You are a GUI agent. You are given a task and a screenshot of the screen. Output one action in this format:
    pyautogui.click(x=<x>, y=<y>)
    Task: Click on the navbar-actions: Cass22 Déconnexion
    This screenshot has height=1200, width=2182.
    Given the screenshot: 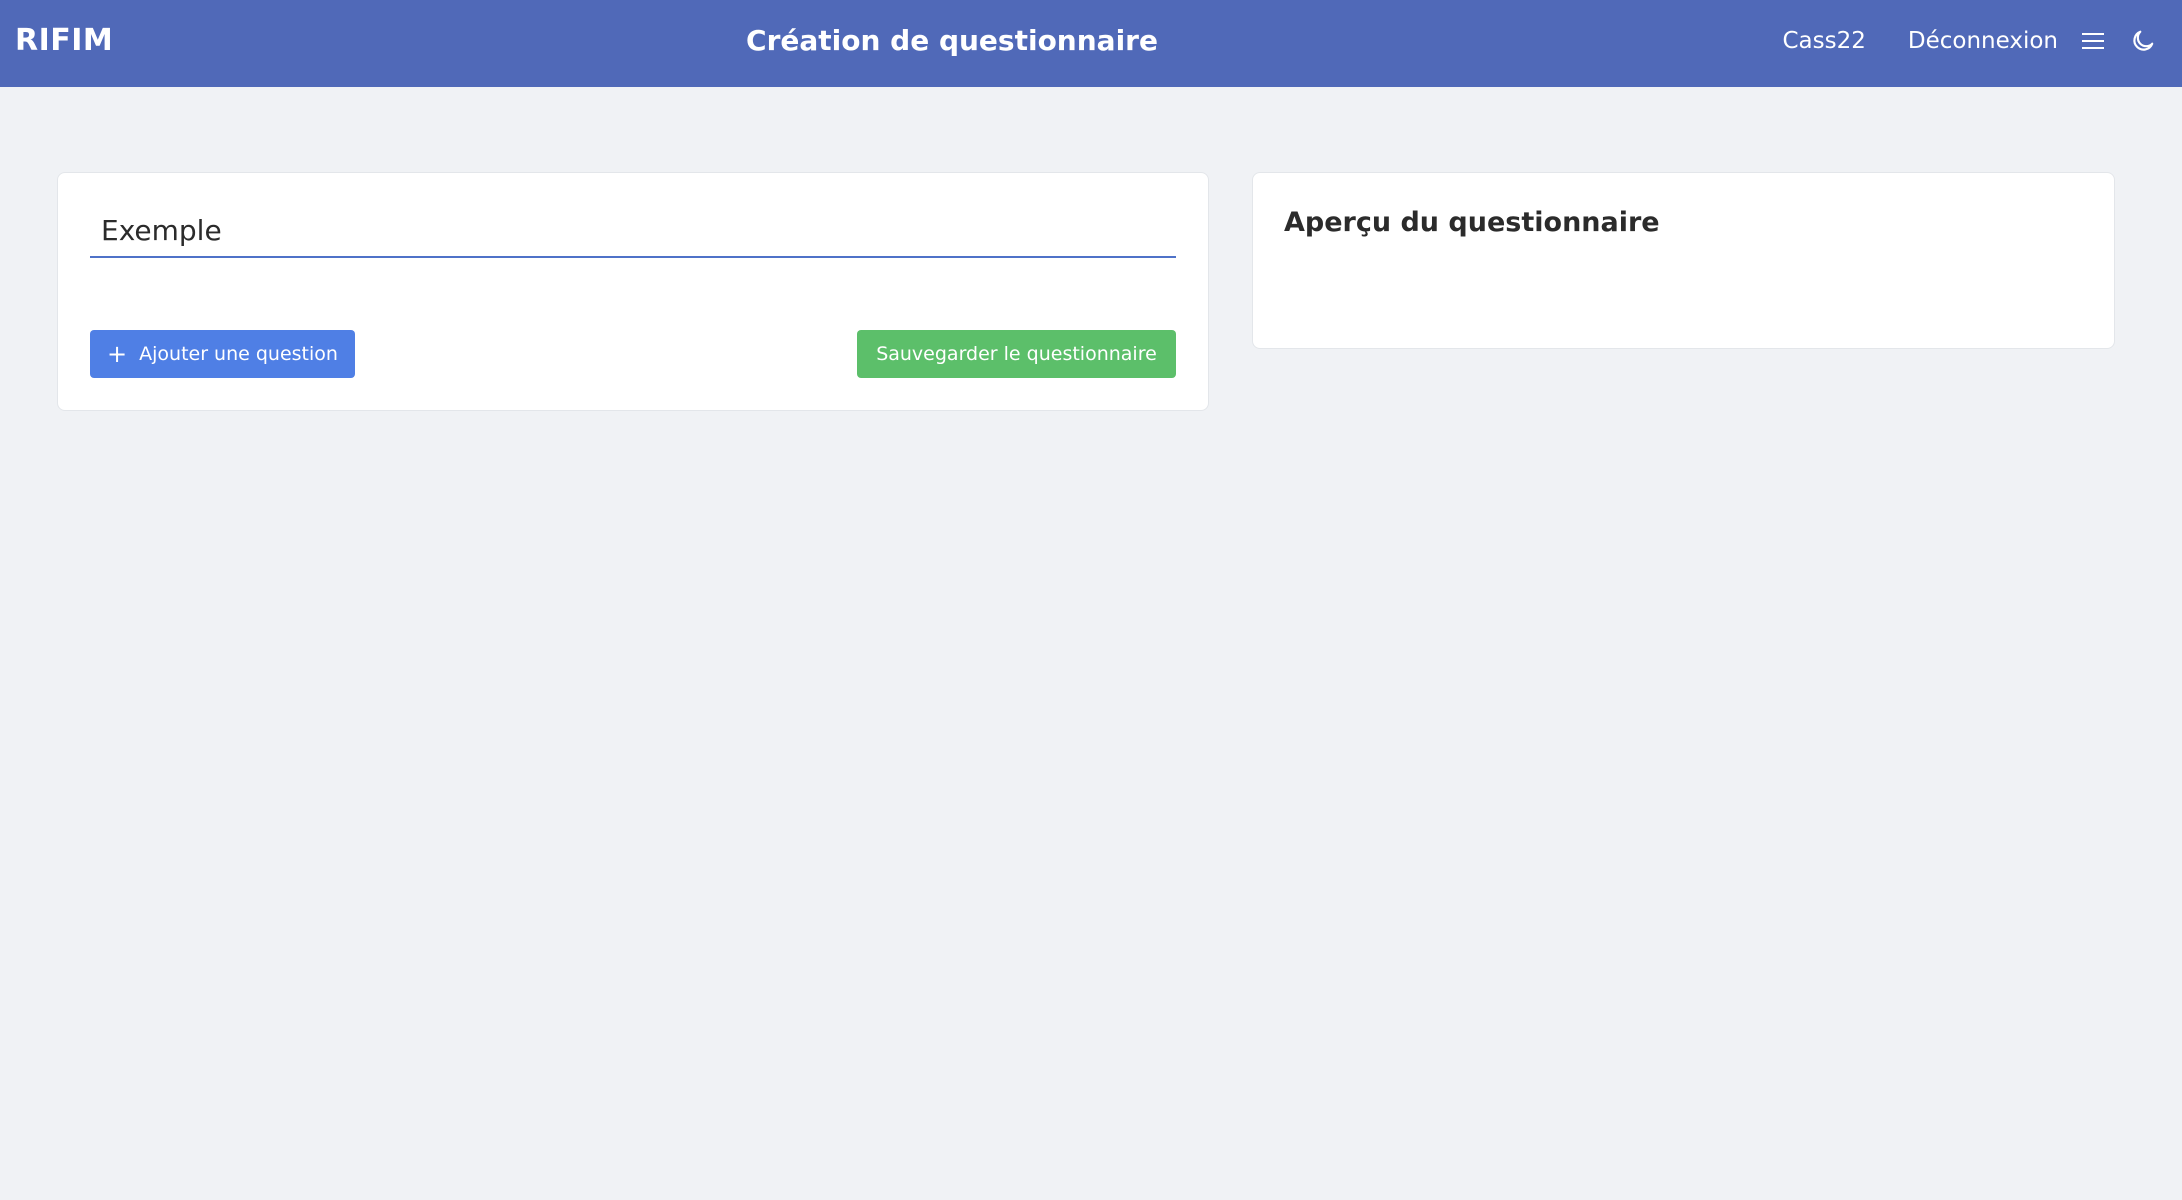 What is the action you would take?
    pyautogui.click(x=1949, y=41)
    